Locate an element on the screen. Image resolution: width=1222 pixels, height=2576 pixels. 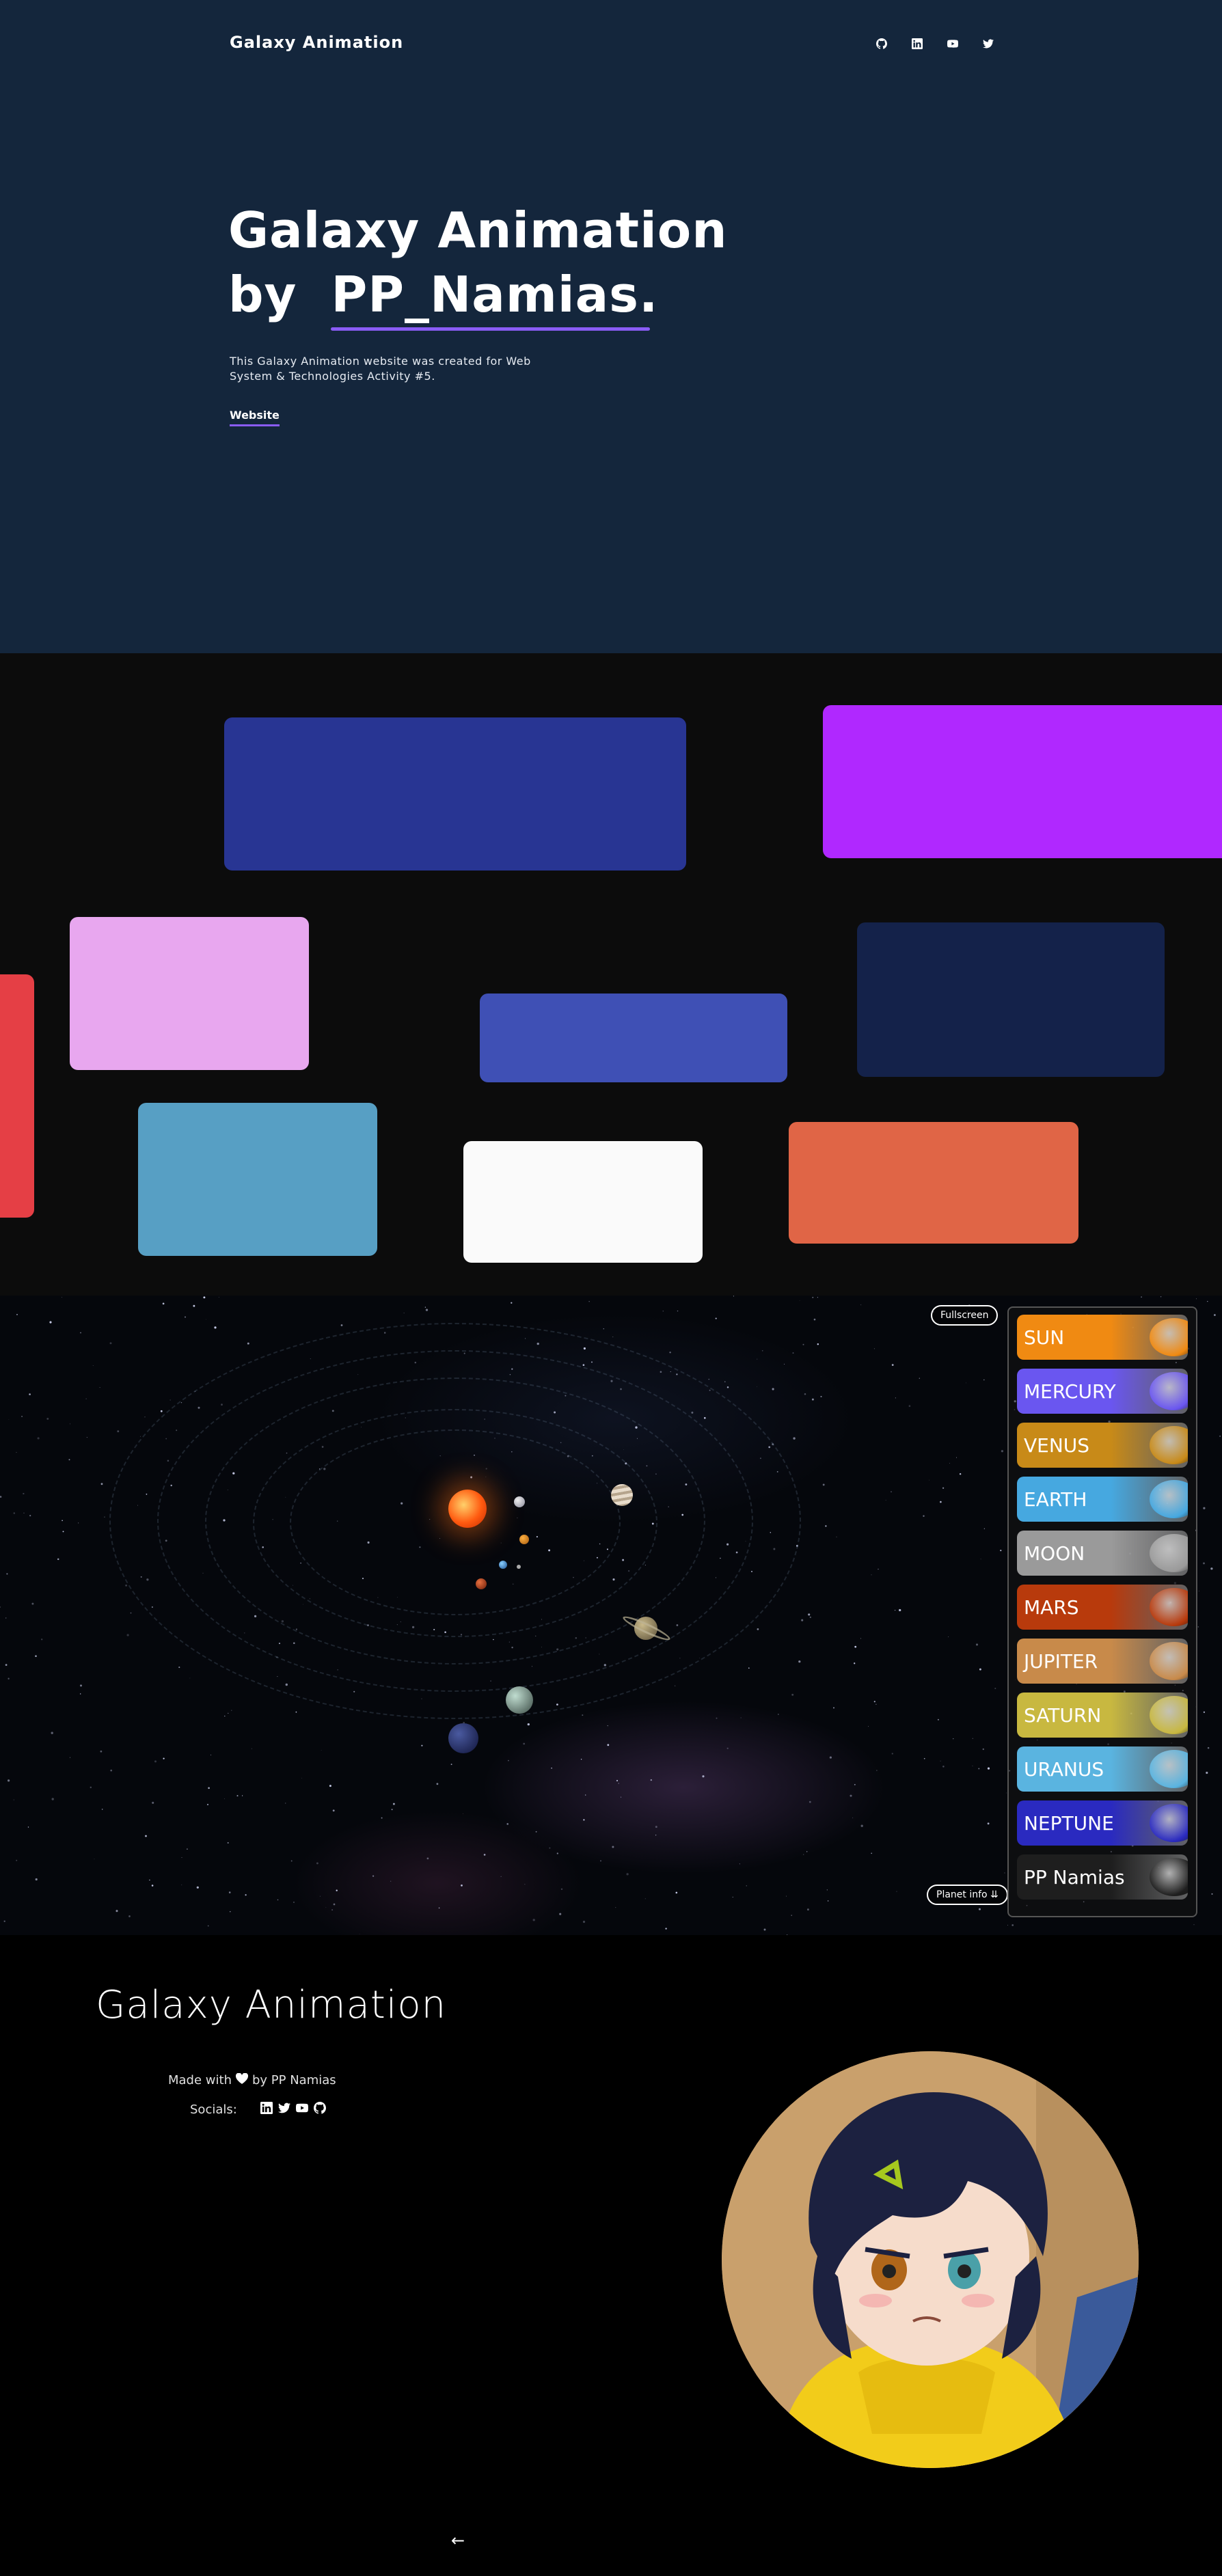
card-pink is located at coordinates (189, 993).